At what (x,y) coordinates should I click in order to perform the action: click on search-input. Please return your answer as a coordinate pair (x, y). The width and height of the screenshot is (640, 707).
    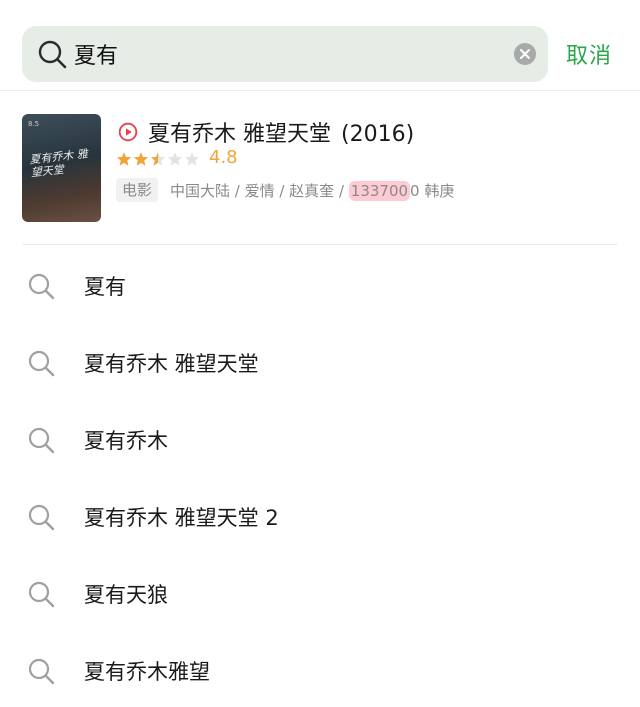
    Looking at the image, I should click on (284, 54).